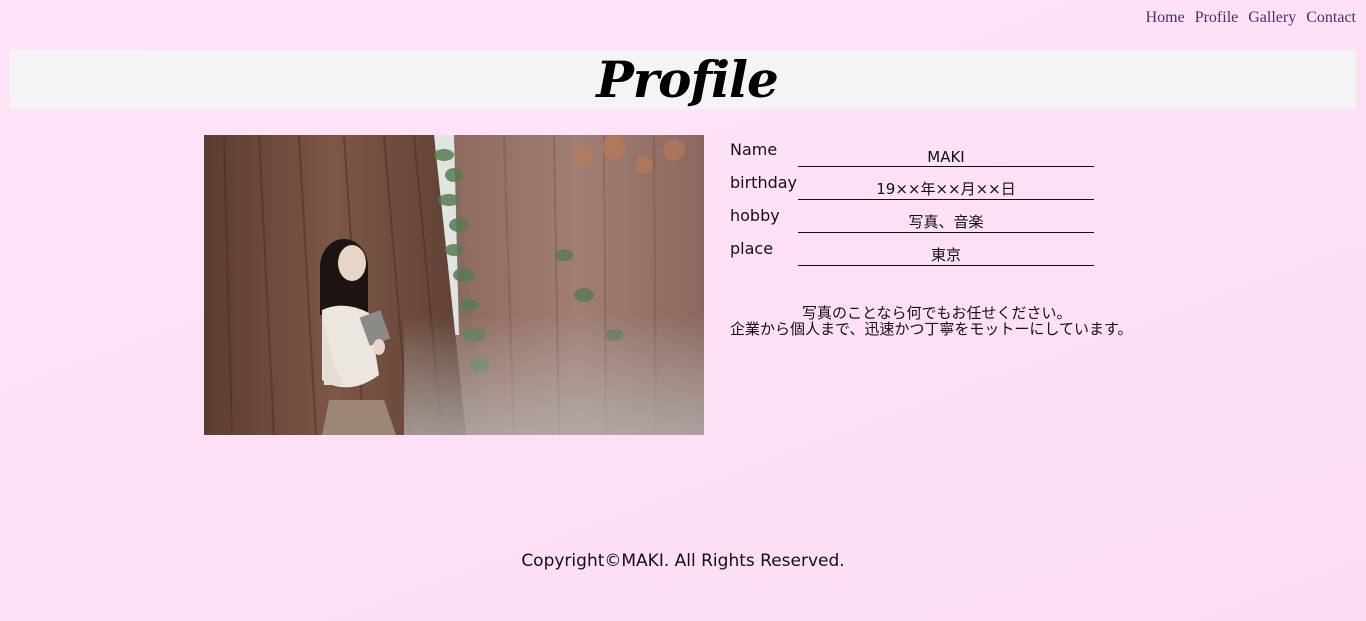  Describe the element at coordinates (764, 182) in the screenshot. I see `label-birthday: birthday` at that location.